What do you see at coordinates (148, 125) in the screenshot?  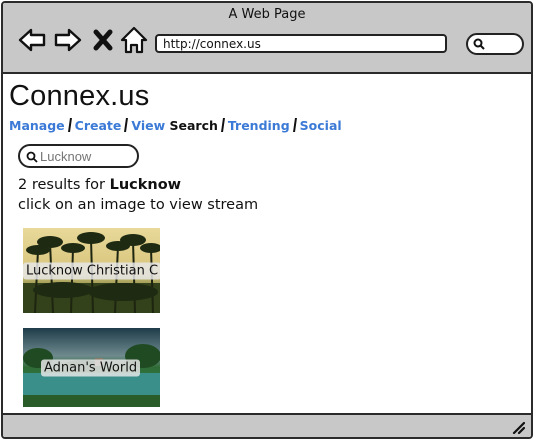 I see `nav-view: View` at bounding box center [148, 125].